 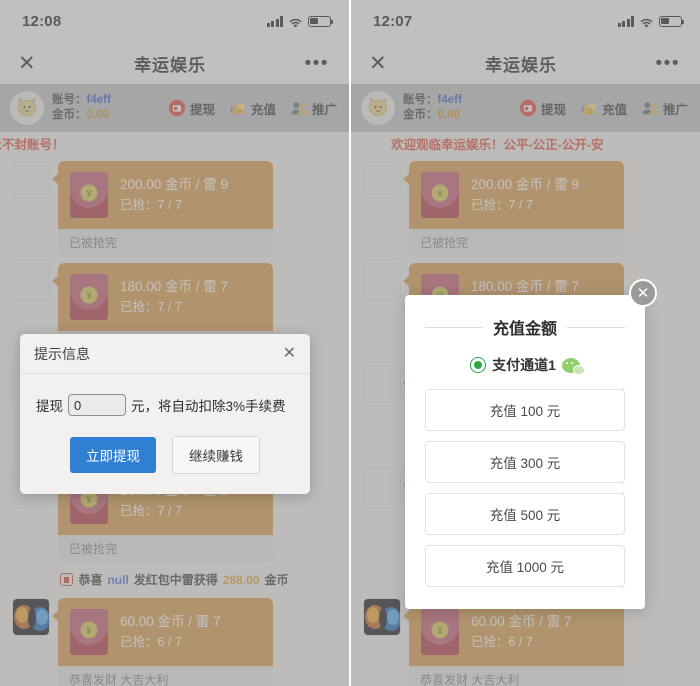 I want to click on dialog-header: 提示信息 ✕, so click(x=165, y=354).